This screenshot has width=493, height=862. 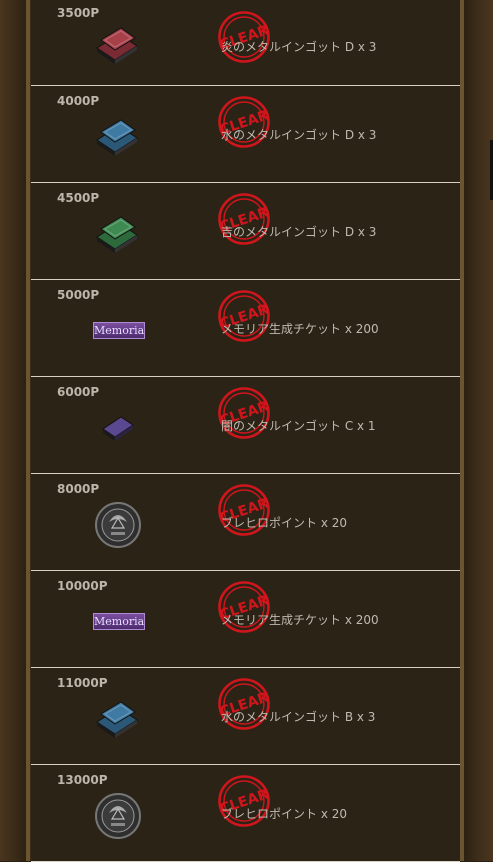 I want to click on points-threshold: 4500P, so click(x=78, y=198).